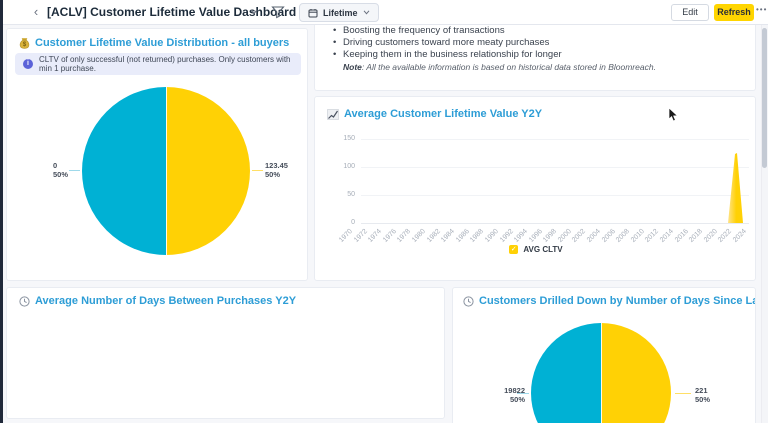  I want to click on chevron-down-icon, so click(366, 12).